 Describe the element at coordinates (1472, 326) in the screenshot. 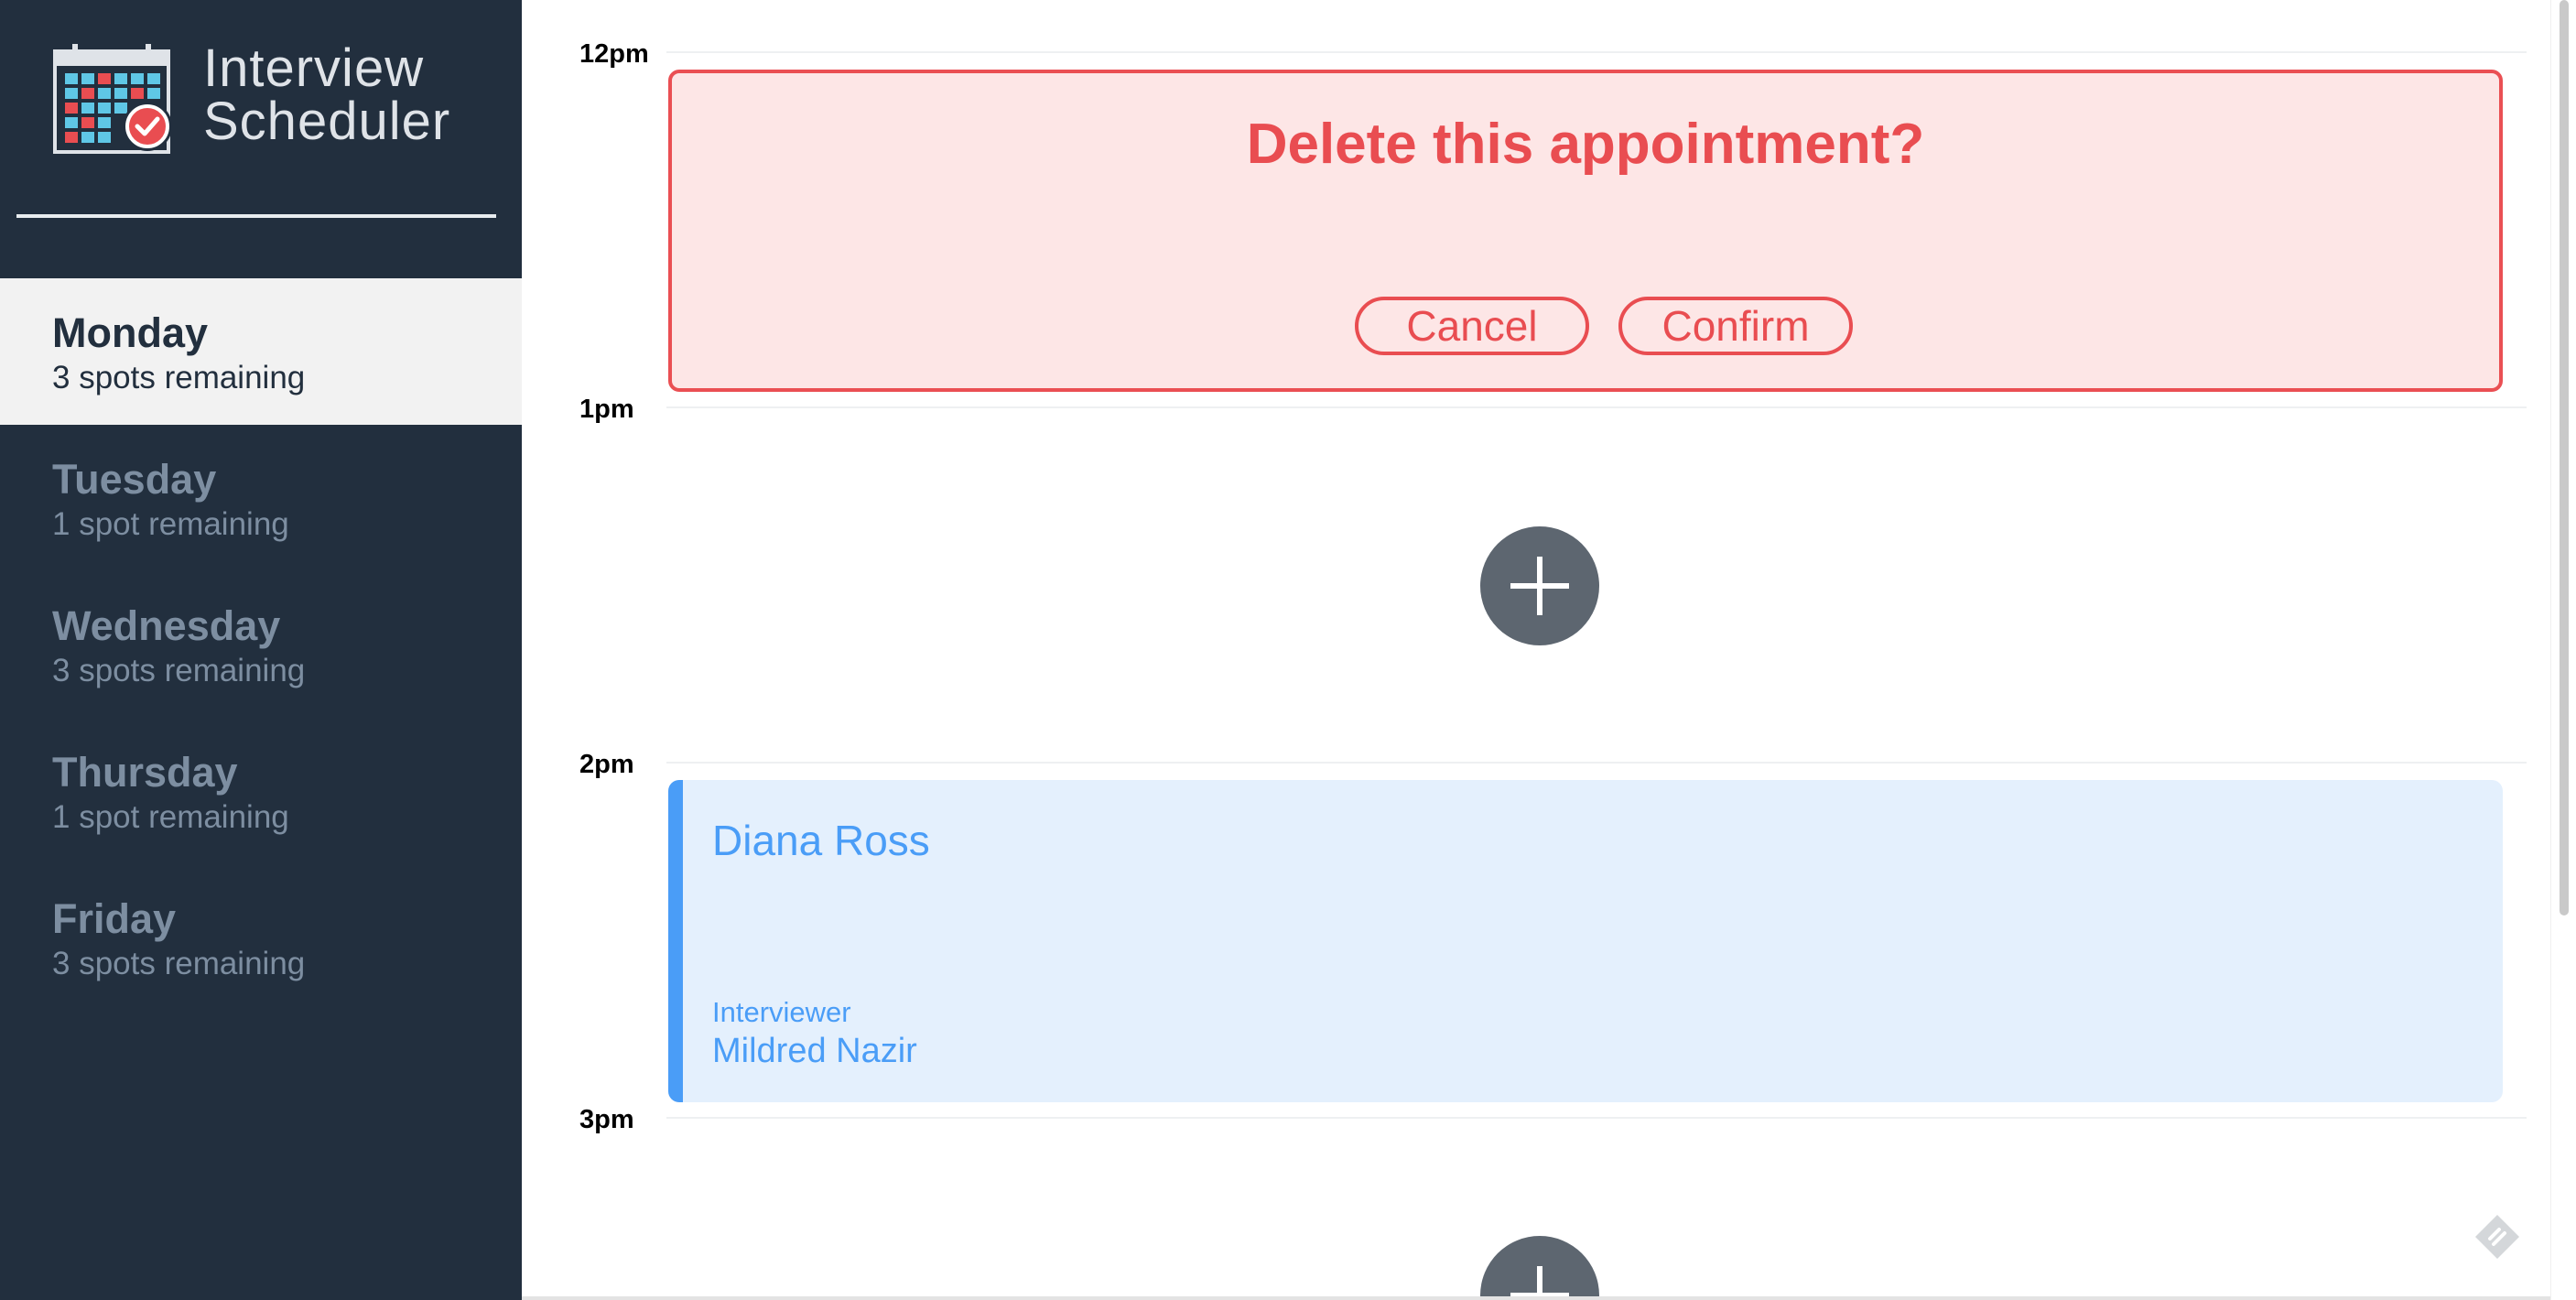

I see `cancel-button: Cancel` at that location.